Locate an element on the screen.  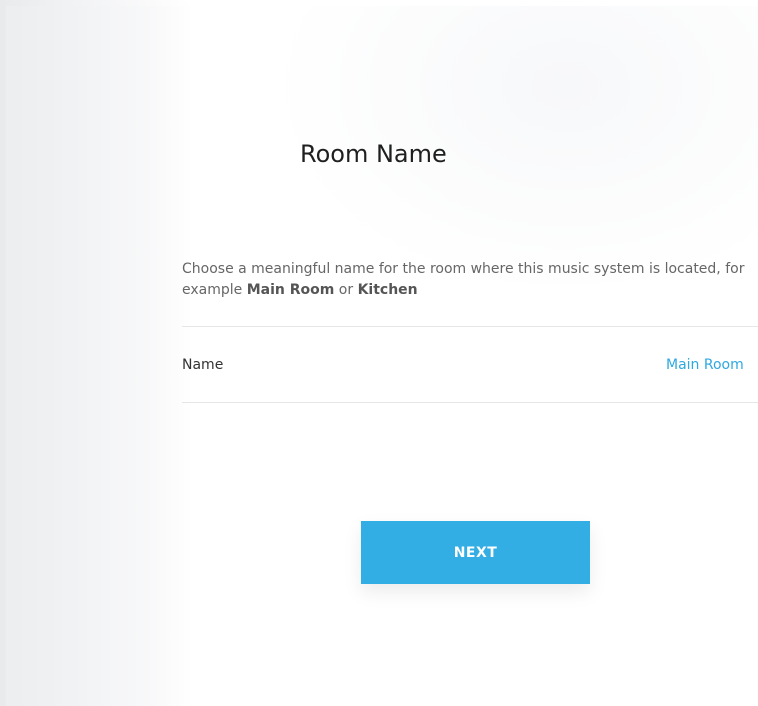
page-title: Room Name is located at coordinates (373, 154).